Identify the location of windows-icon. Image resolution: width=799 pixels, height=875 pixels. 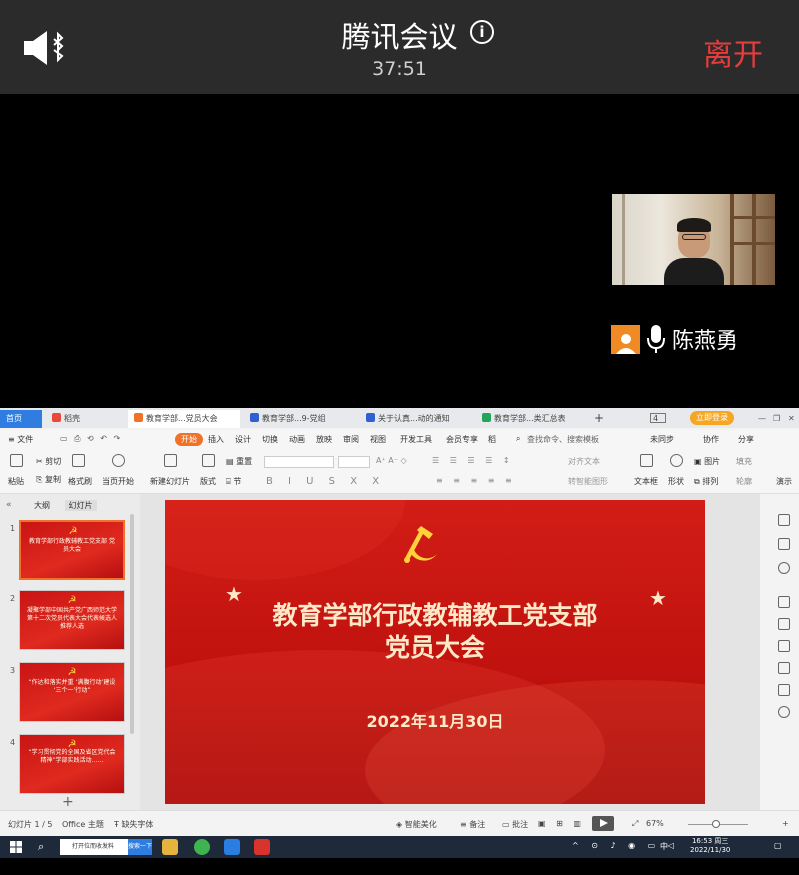
(16, 847).